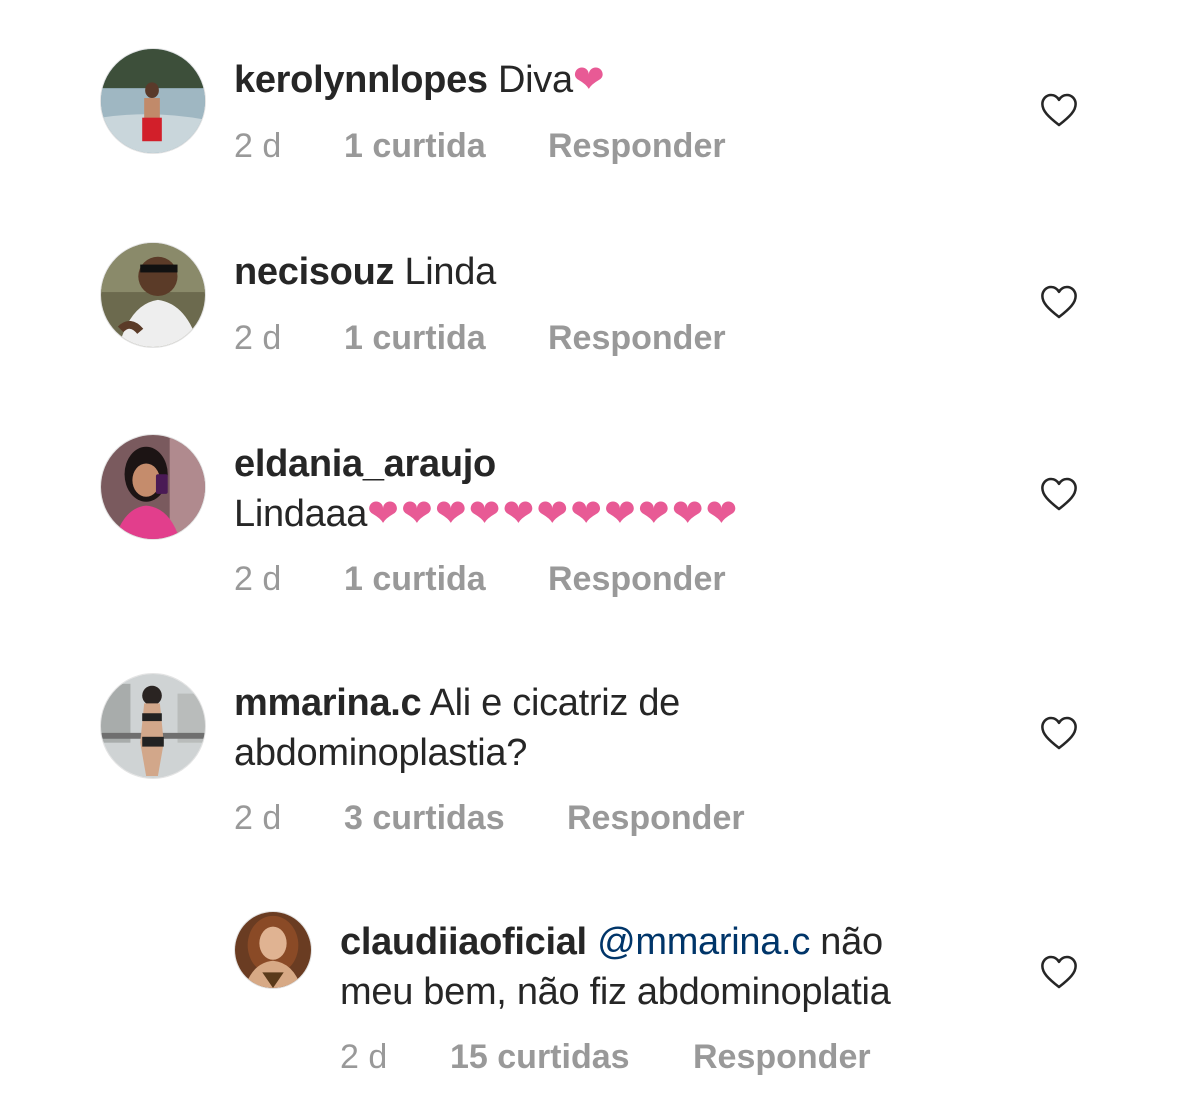 The image size is (1200, 1113). I want to click on comment-body: necisouz Linda, so click(365, 272).